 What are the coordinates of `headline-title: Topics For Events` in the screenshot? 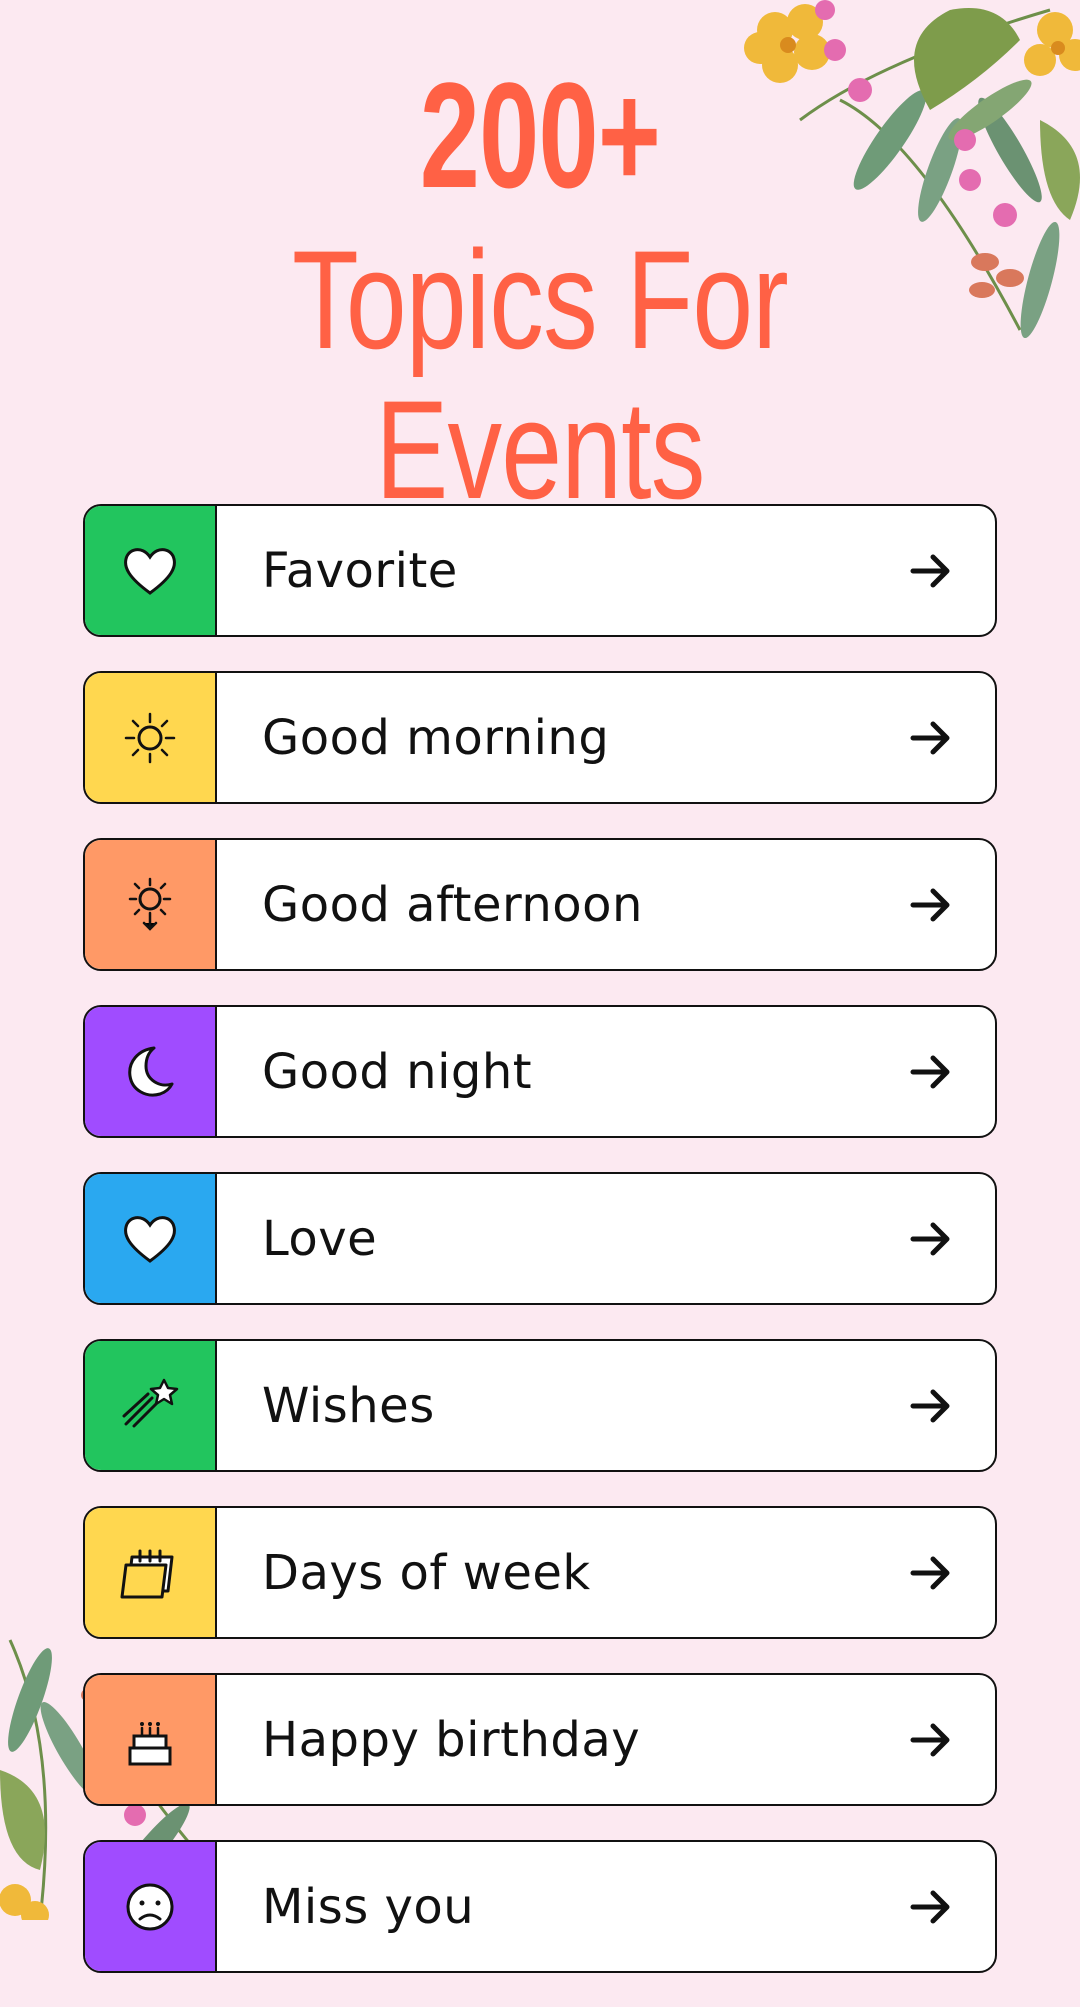 It's located at (540, 374).